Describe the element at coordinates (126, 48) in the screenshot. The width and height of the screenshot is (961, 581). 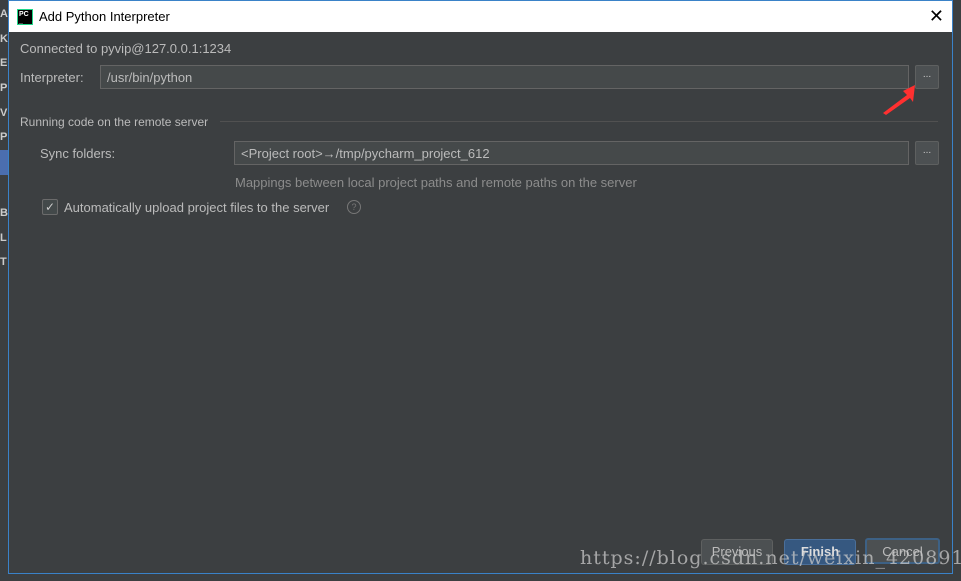
I see `connected-text: Connected to pyvip@127.0.0.1:1234` at that location.